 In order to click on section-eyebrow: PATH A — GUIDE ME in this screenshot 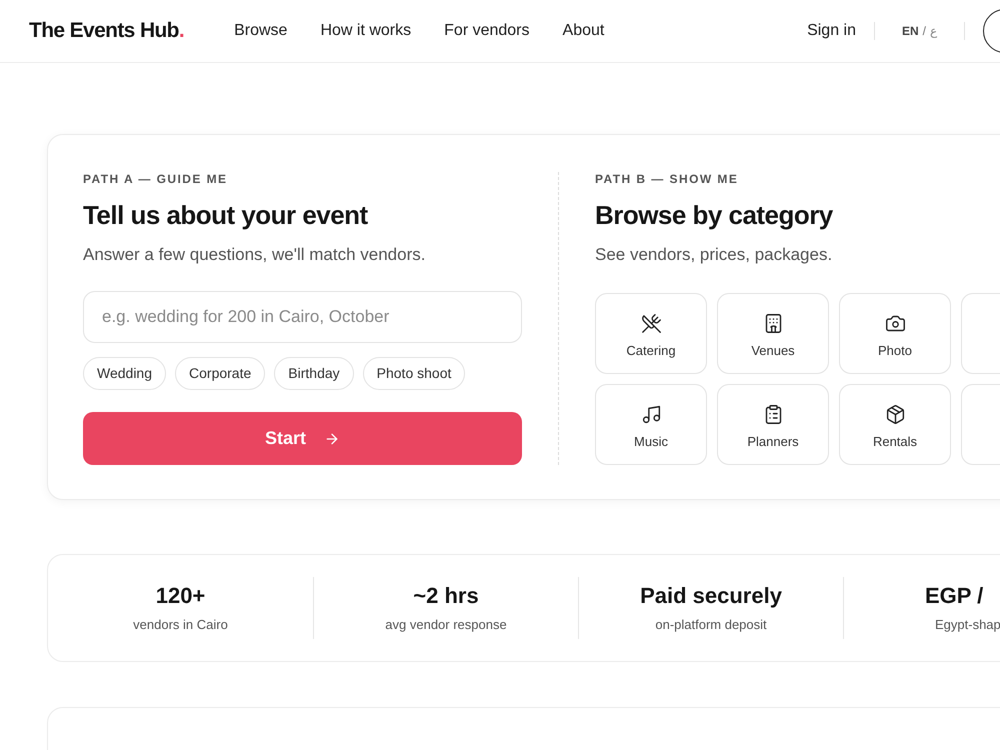, I will do `click(155, 179)`.